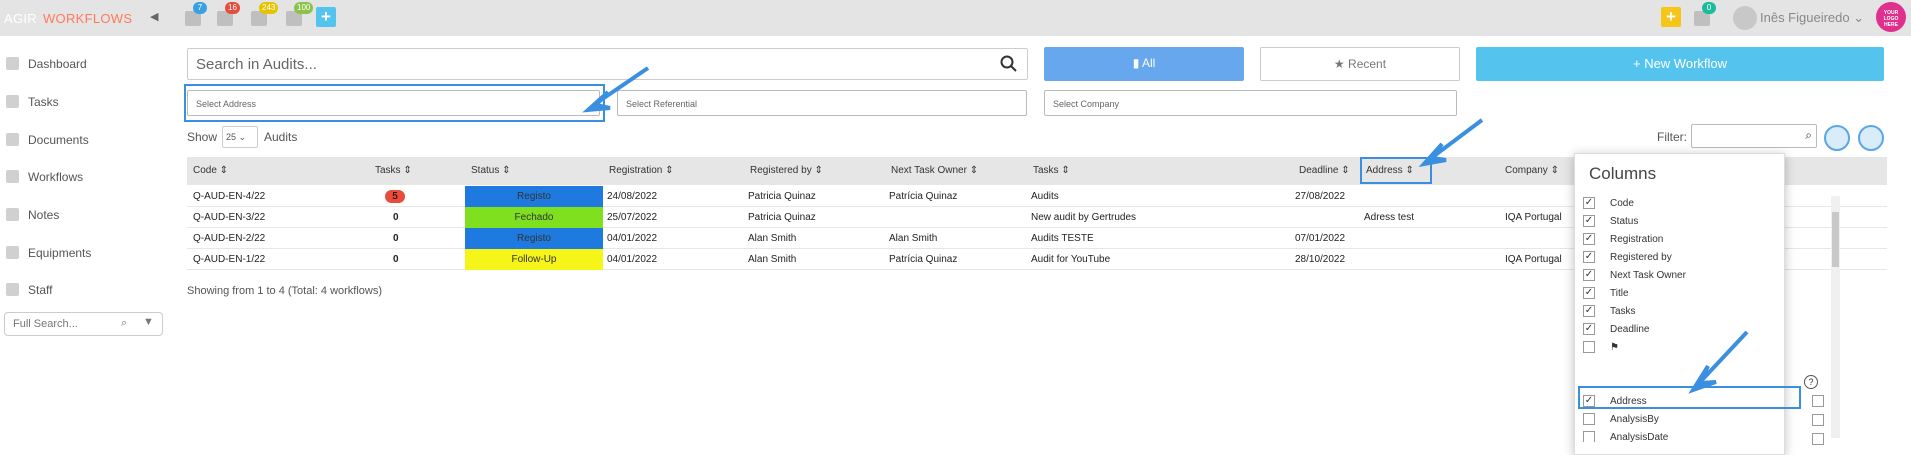  What do you see at coordinates (596, 101) in the screenshot?
I see `arrow-head-icon` at bounding box center [596, 101].